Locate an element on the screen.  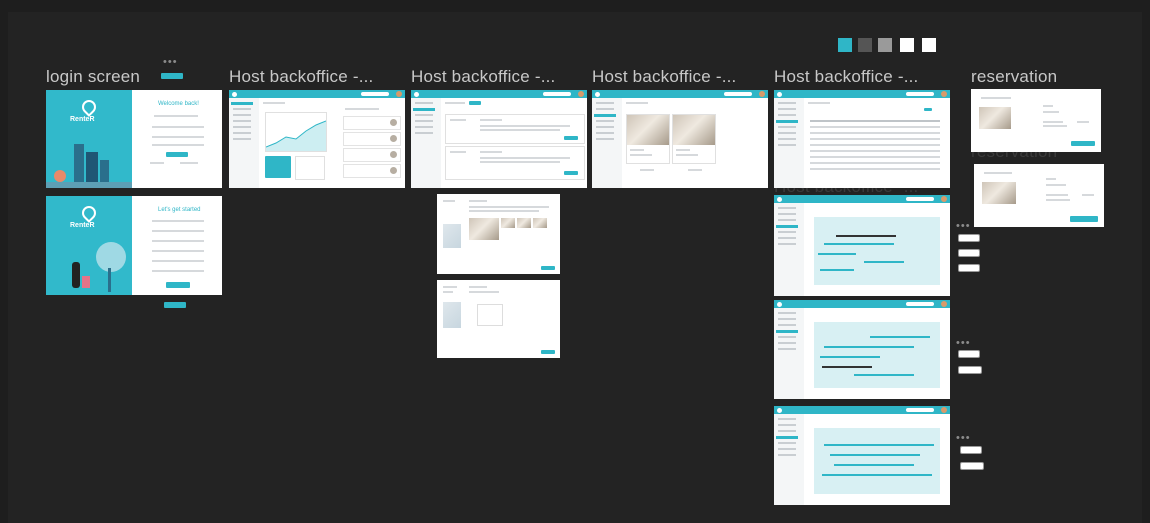
login-button is located at coordinates (177, 154).